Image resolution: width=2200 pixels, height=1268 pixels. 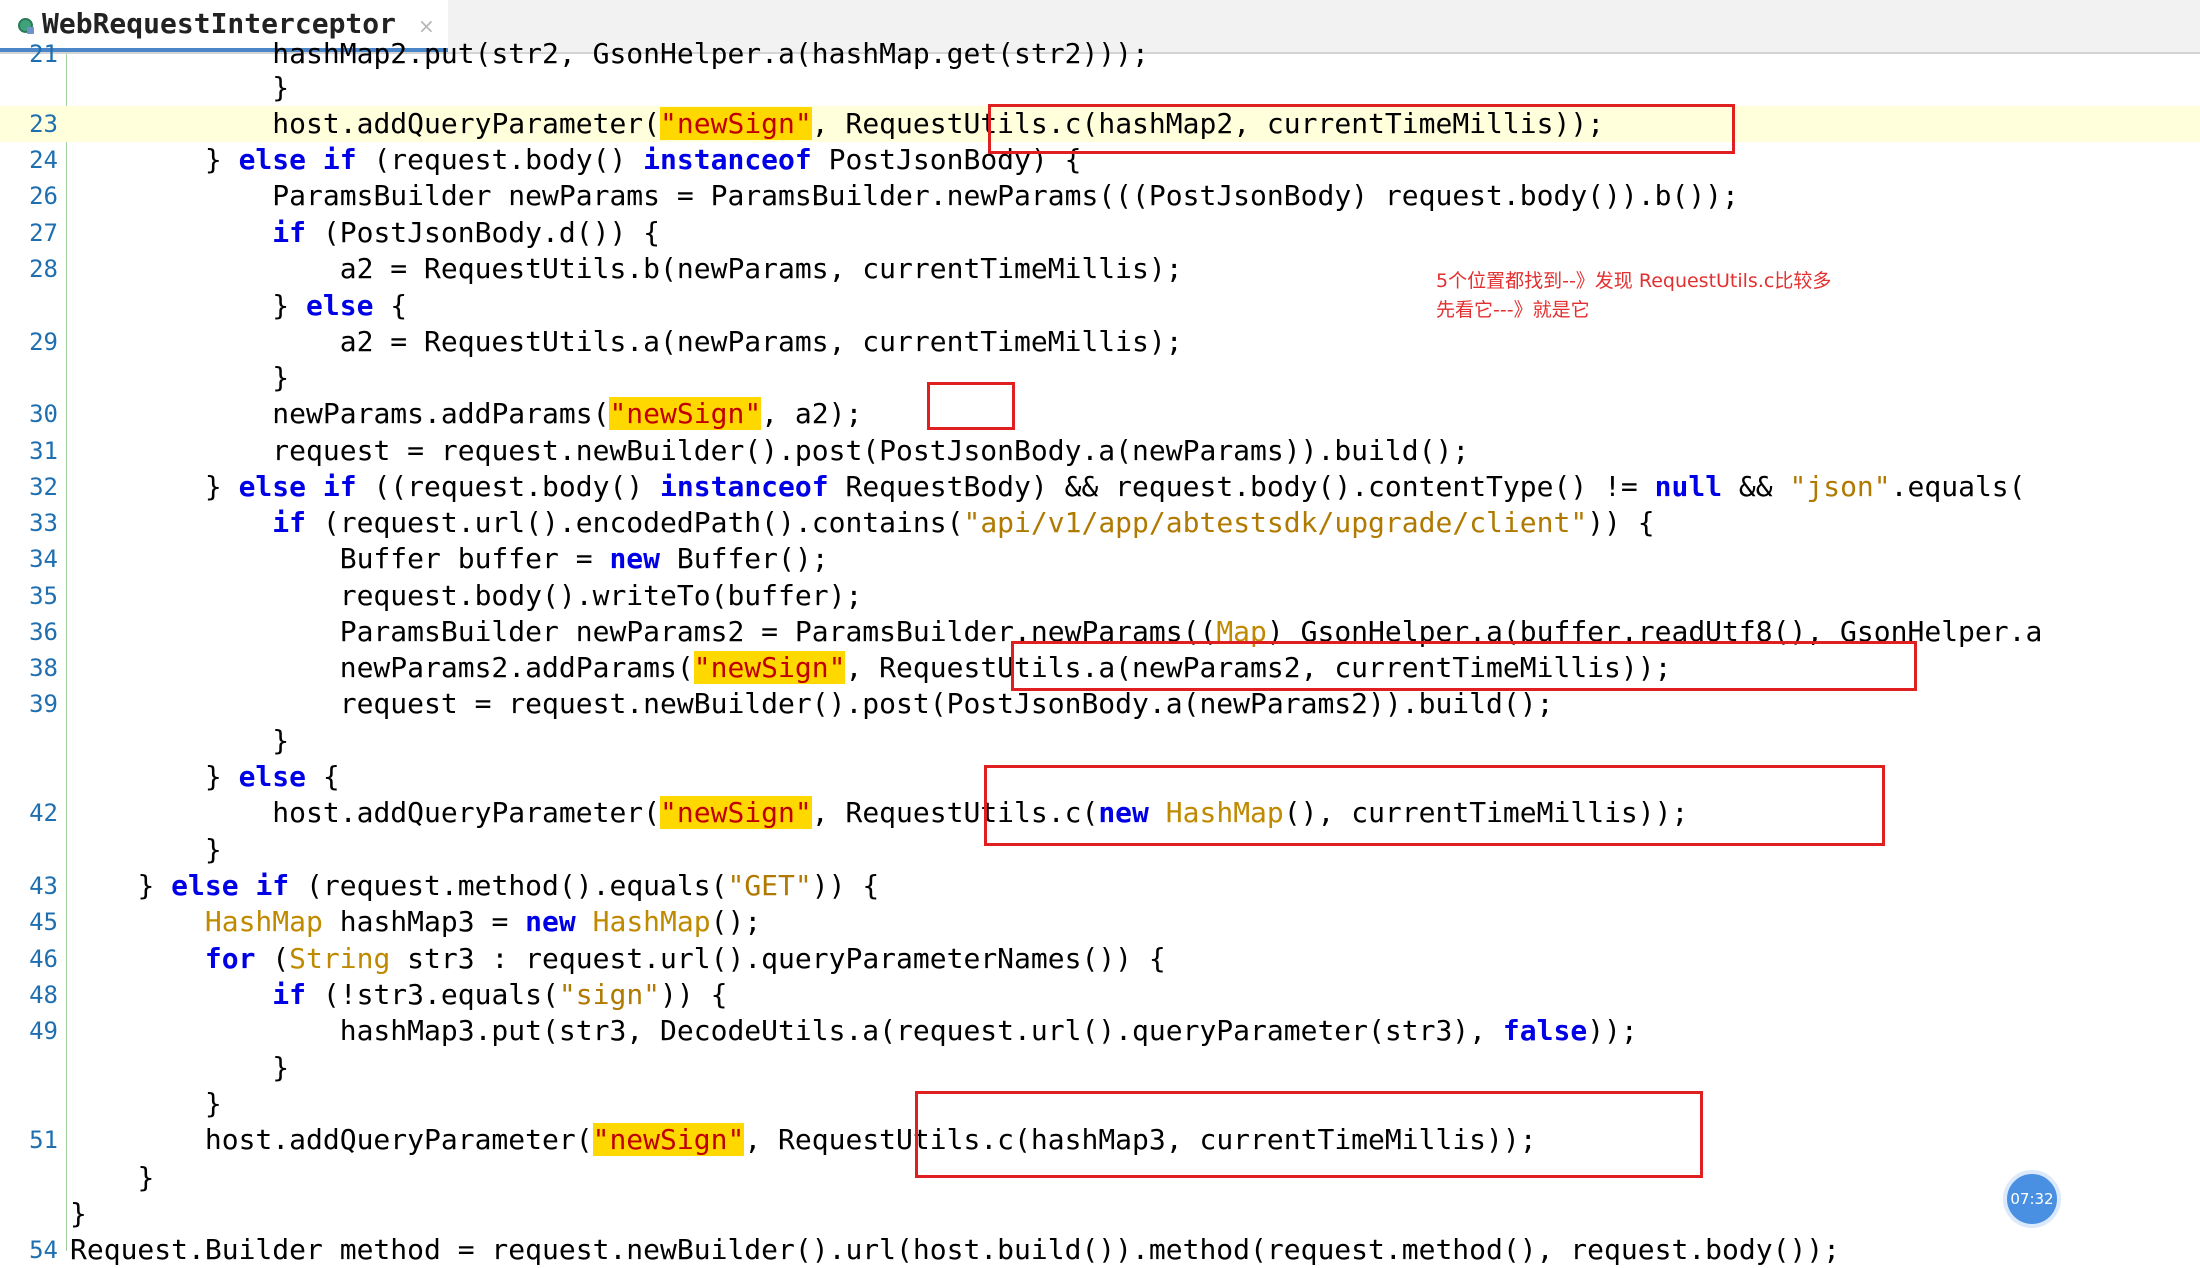 I want to click on code-token: (, so click(x=272, y=958).